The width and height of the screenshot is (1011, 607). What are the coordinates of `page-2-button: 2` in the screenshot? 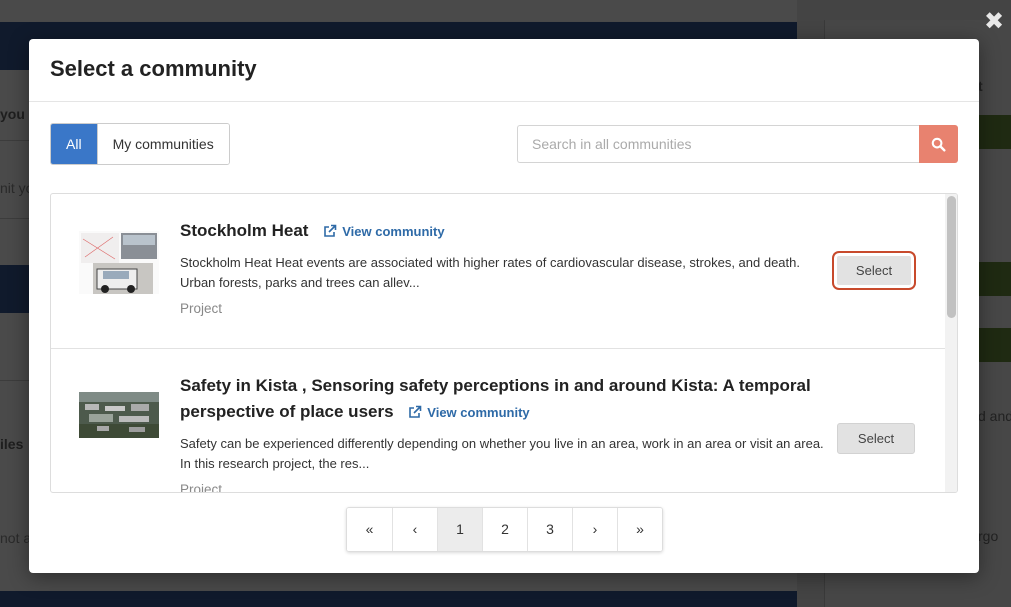 It's located at (504, 529).